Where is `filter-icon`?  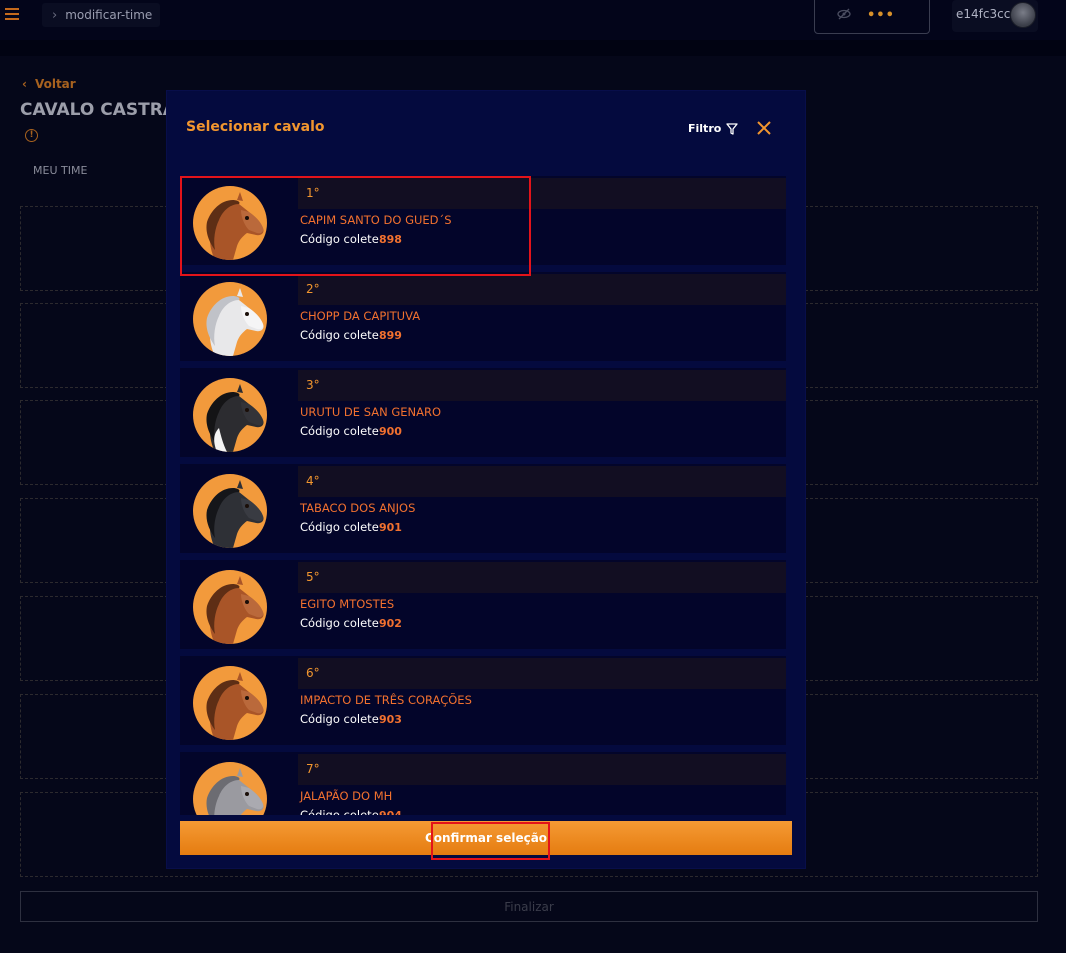 filter-icon is located at coordinates (732, 128).